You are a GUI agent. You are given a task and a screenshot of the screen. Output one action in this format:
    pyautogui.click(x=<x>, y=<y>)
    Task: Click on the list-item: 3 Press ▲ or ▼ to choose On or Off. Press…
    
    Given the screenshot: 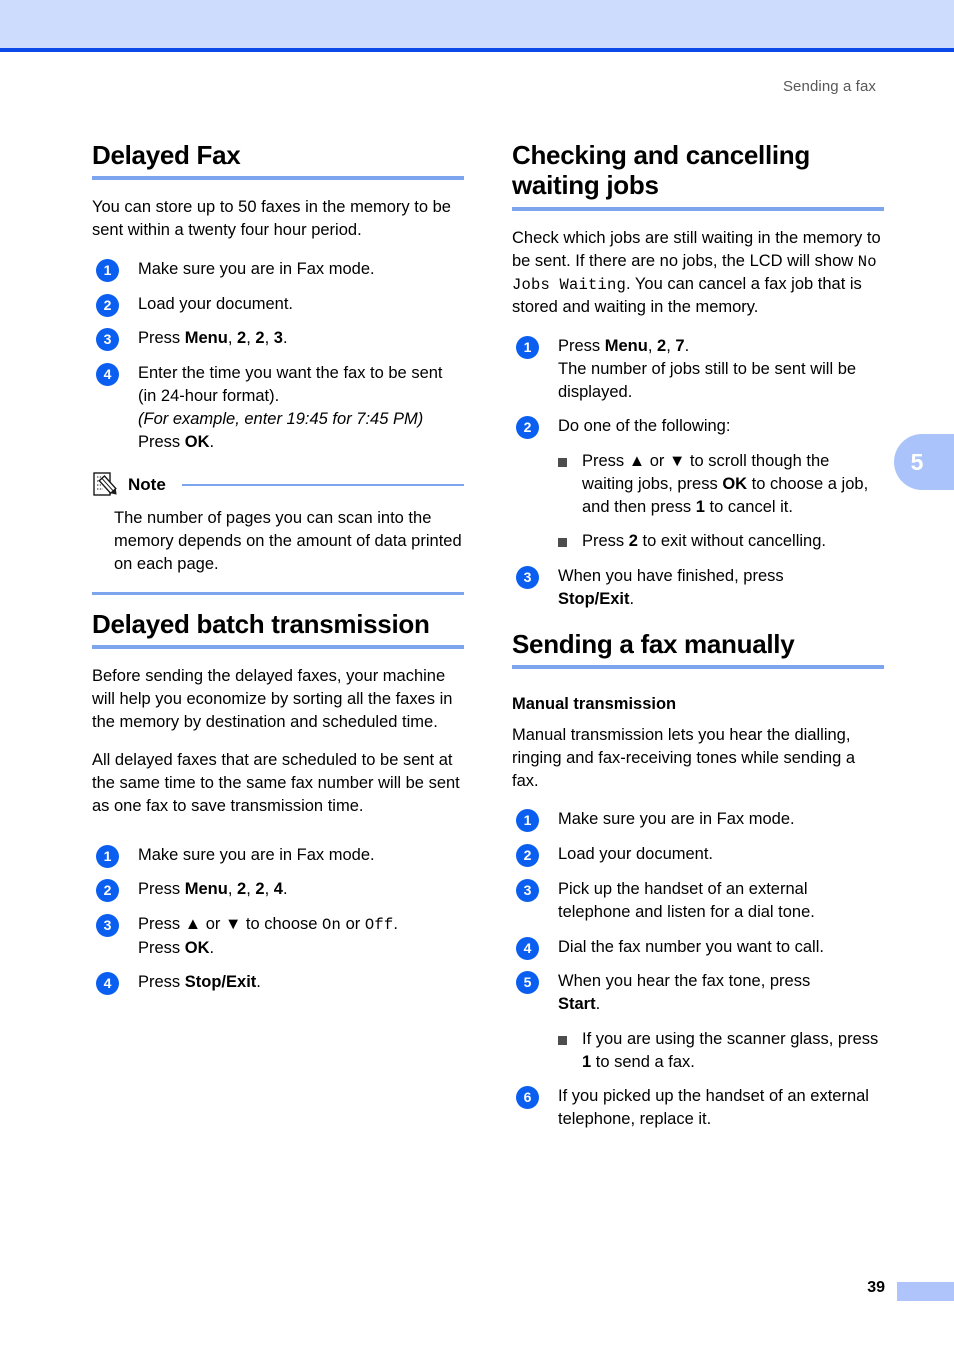 What is the action you would take?
    pyautogui.click(x=278, y=936)
    